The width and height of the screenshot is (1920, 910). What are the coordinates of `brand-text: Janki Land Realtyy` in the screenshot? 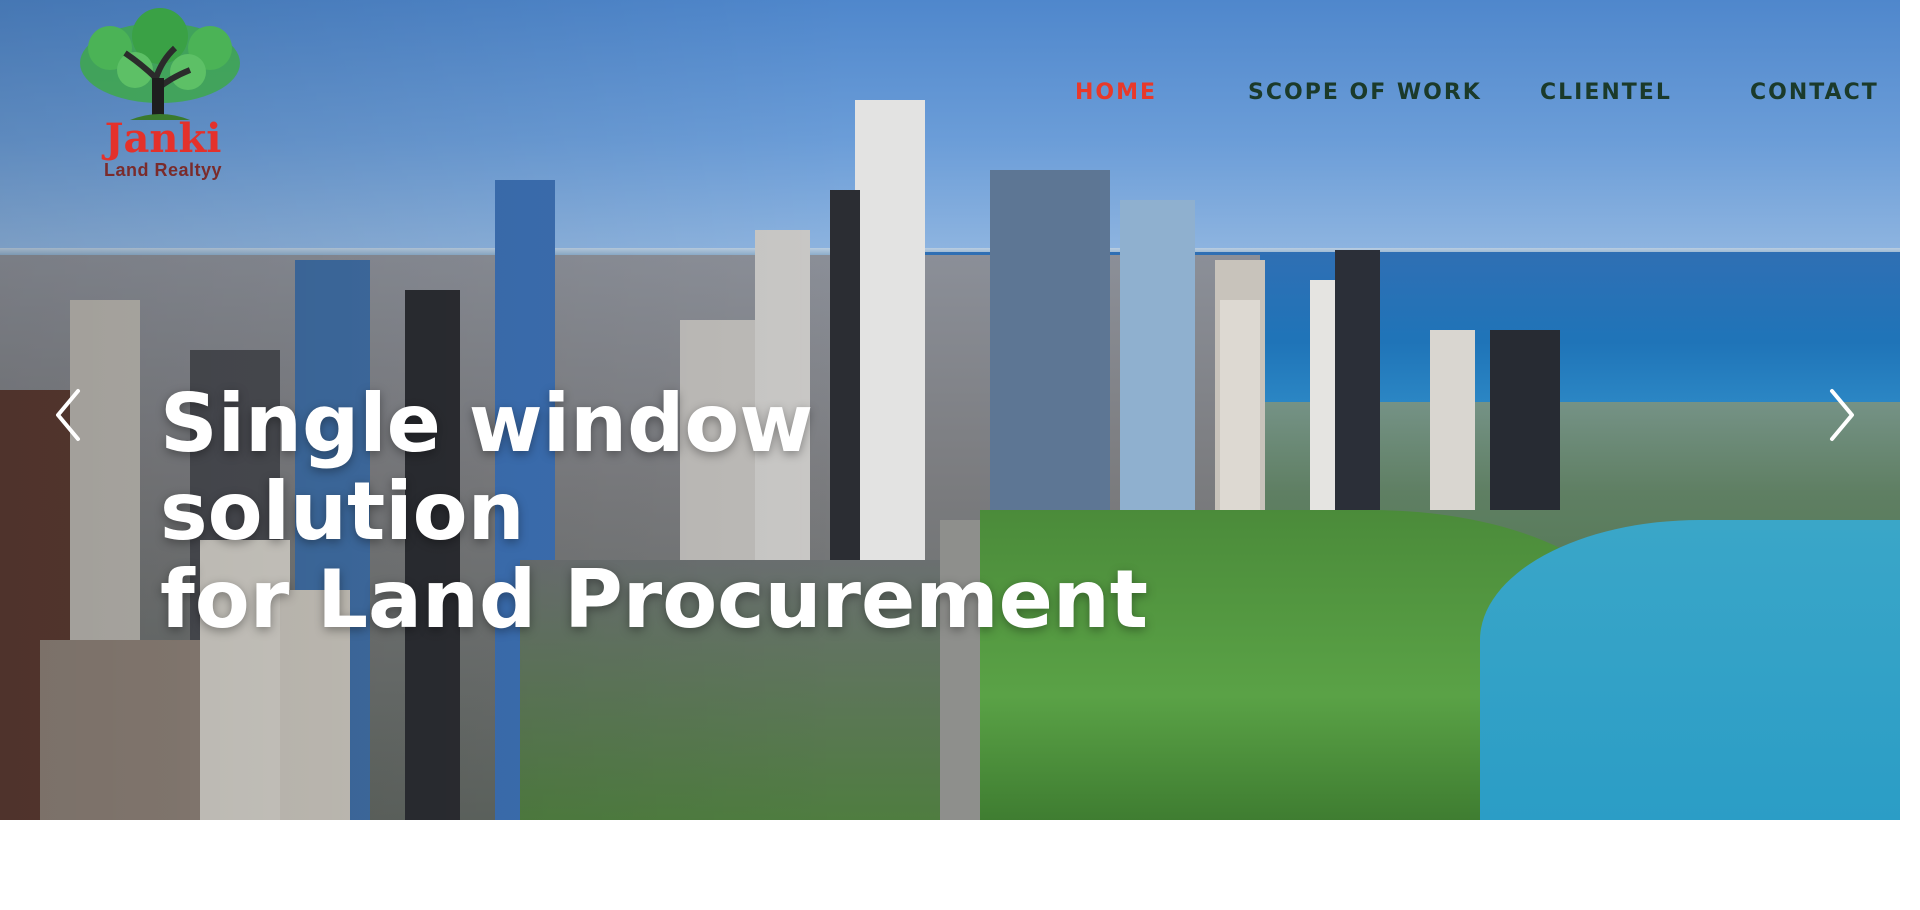 It's located at (163, 148).